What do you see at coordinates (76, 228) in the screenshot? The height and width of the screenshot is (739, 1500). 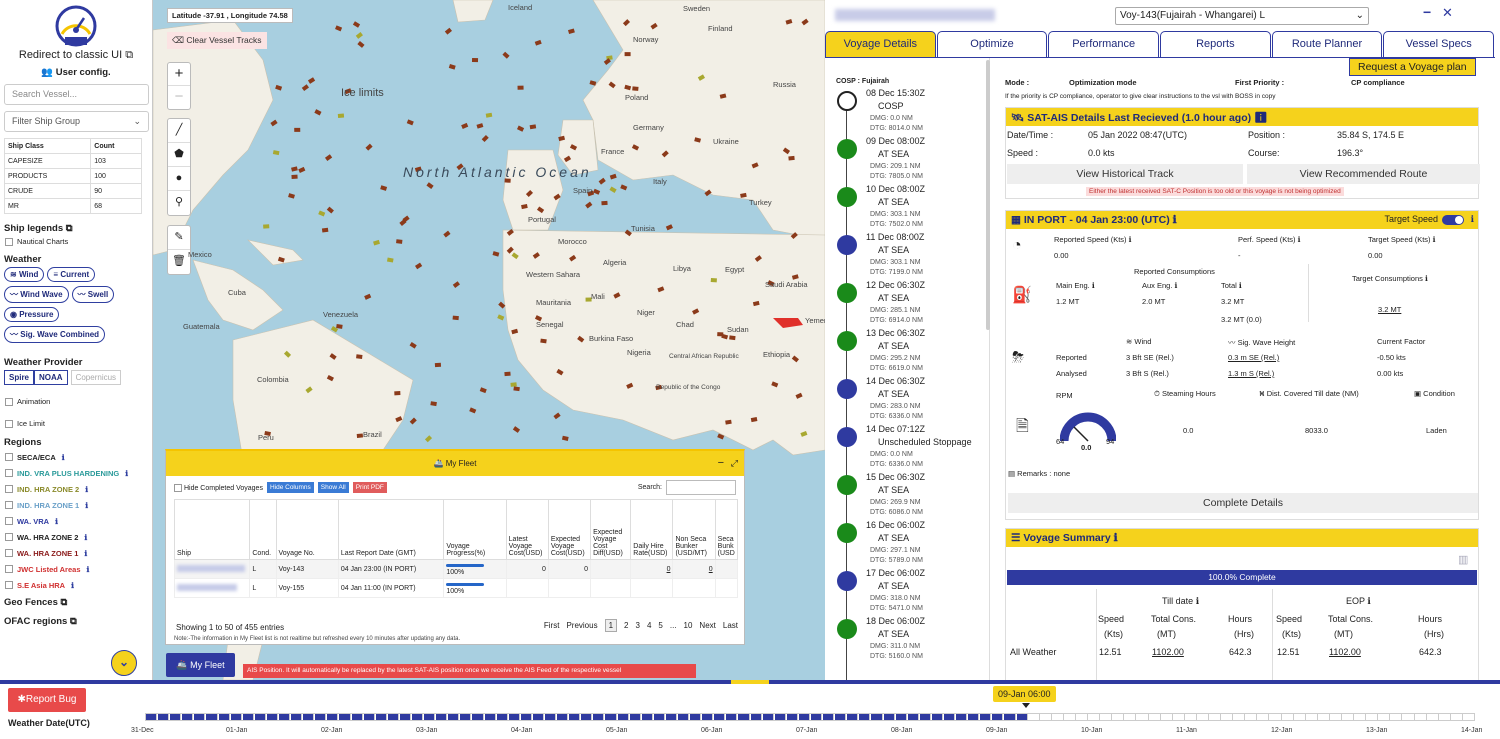 I see `ship-legends-link: Ship legends ⧉` at bounding box center [76, 228].